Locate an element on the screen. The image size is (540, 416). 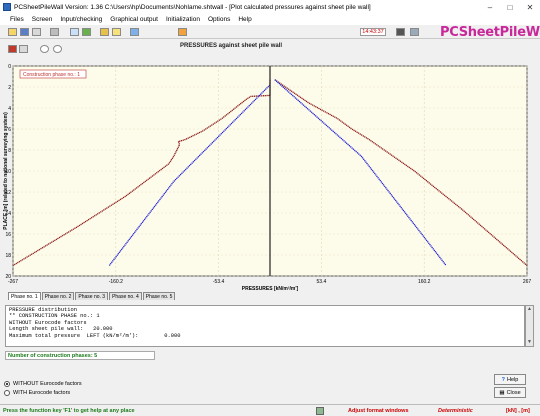
option-label: WITH Eurocode factors is located at coordinates (42, 392).